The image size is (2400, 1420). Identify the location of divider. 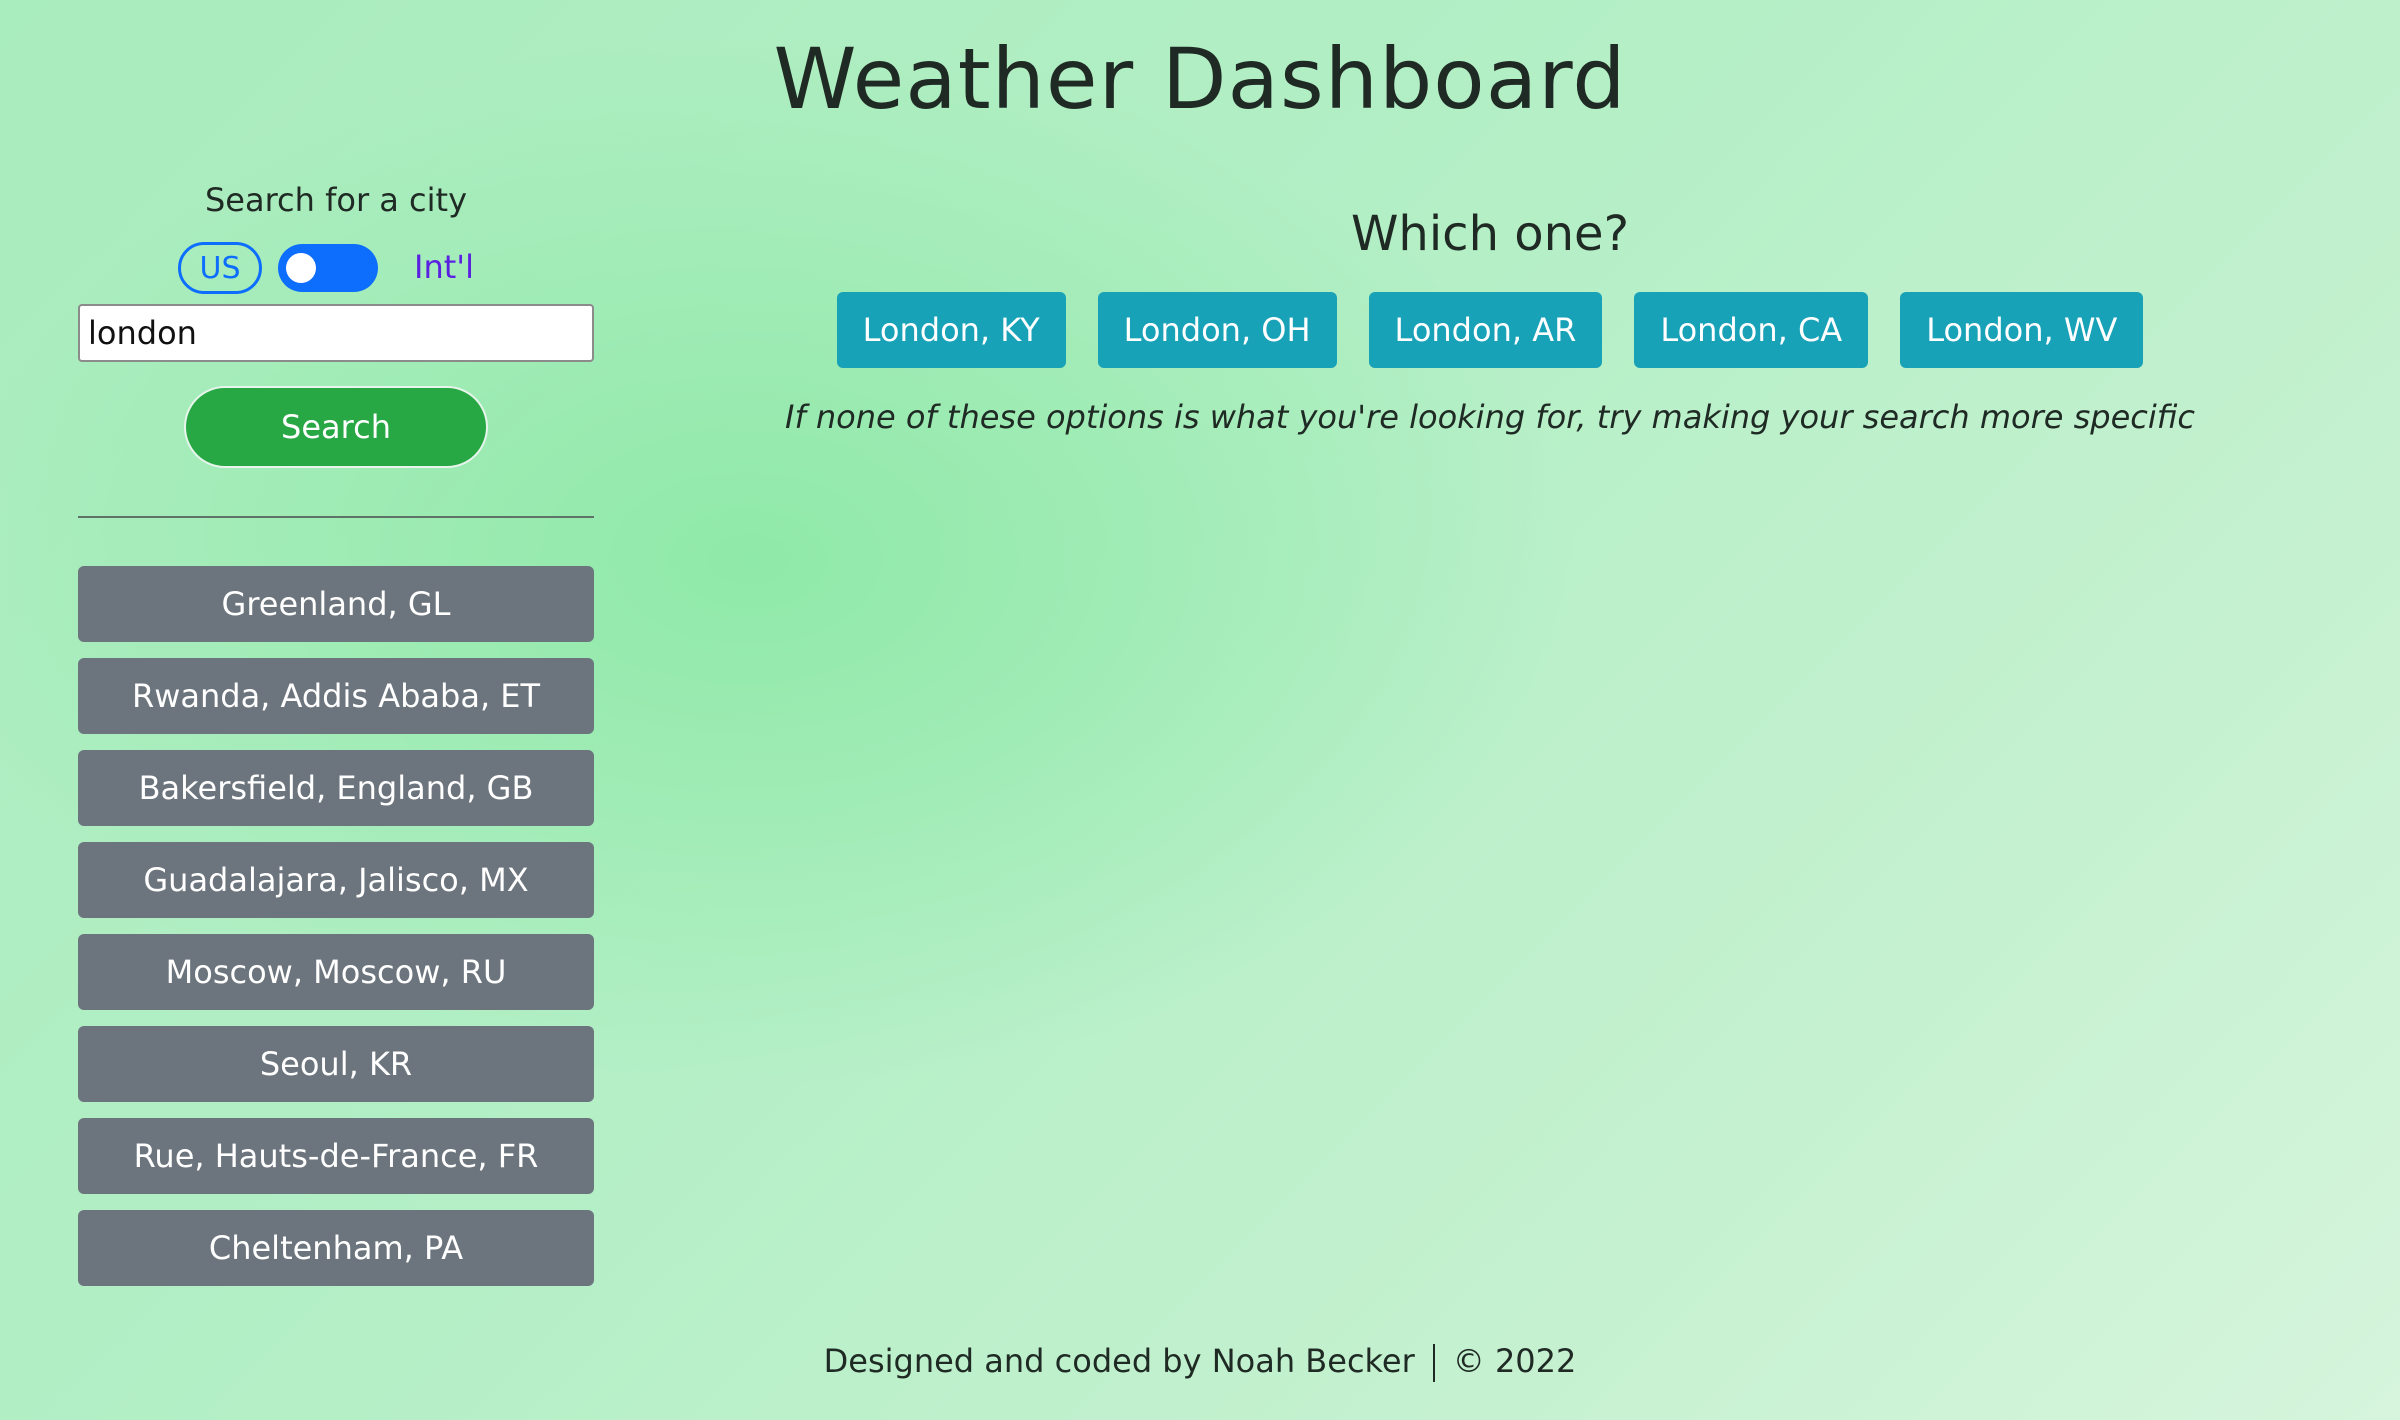
(336, 517).